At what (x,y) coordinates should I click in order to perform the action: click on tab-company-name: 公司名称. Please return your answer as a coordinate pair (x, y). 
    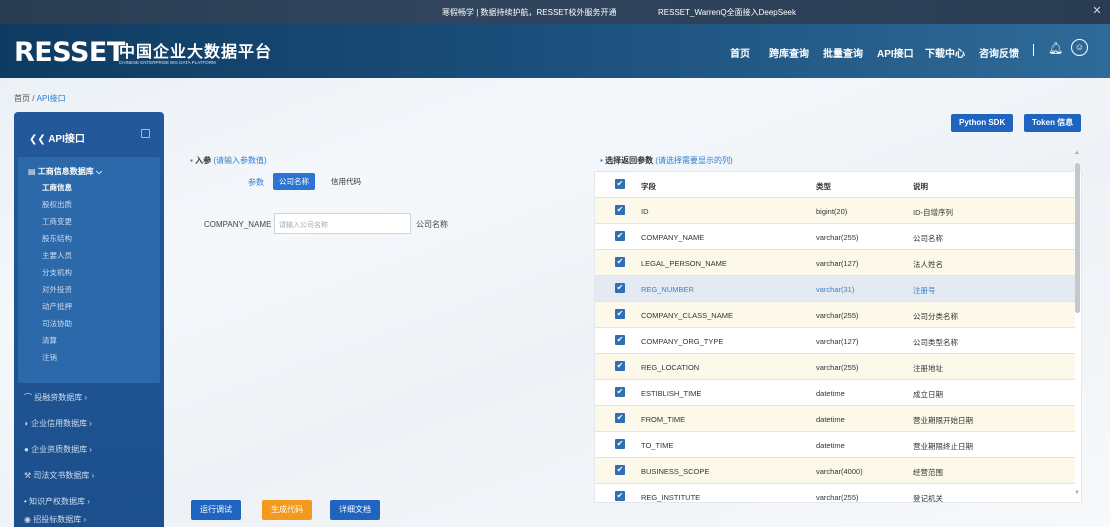
    Looking at the image, I should click on (294, 181).